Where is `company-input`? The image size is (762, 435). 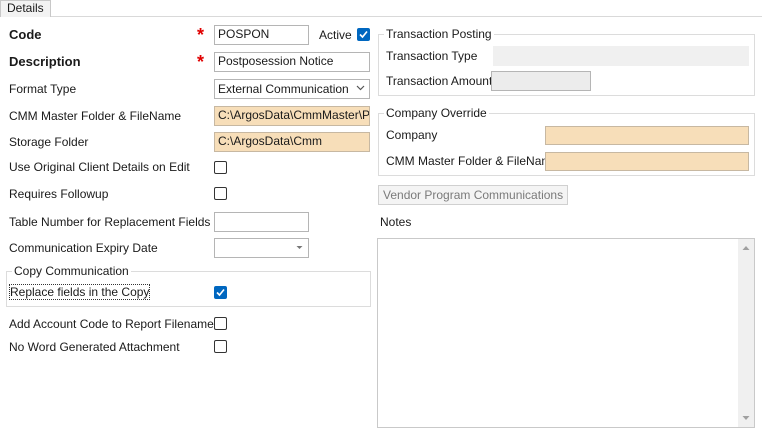
company-input is located at coordinates (647, 135).